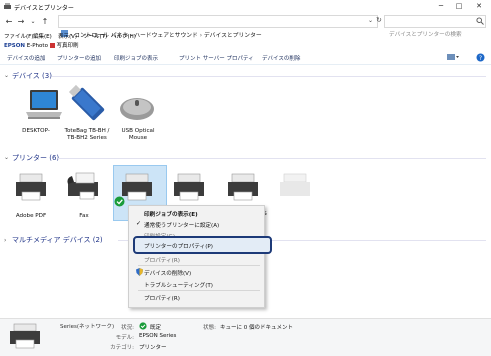  What do you see at coordinates (479, 6) in the screenshot?
I see `close-button: ✕` at bounding box center [479, 6].